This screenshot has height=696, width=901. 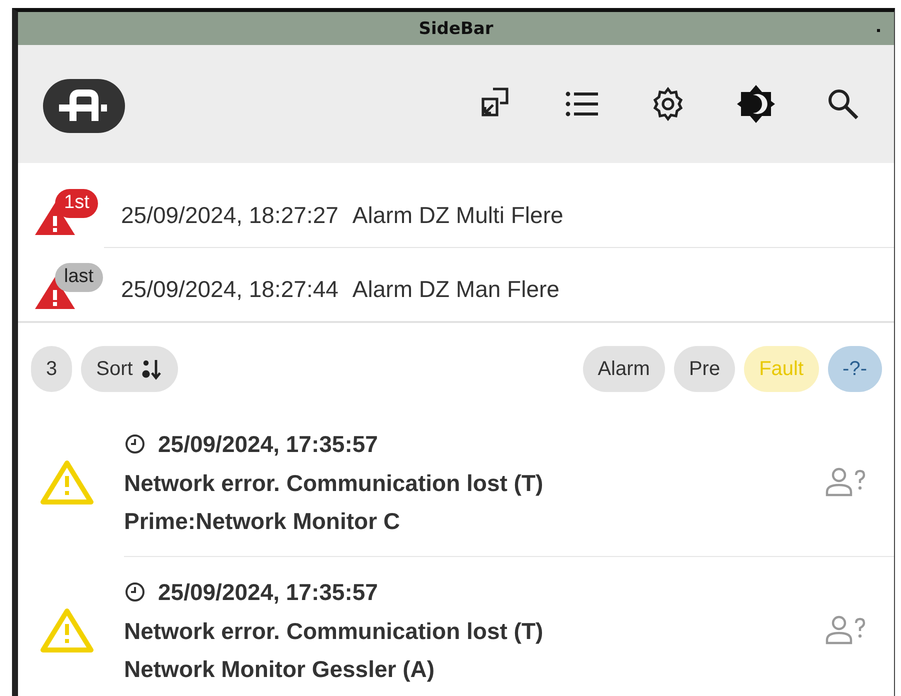 I want to click on event-source: Prime:Network Monitor C, so click(x=263, y=521).